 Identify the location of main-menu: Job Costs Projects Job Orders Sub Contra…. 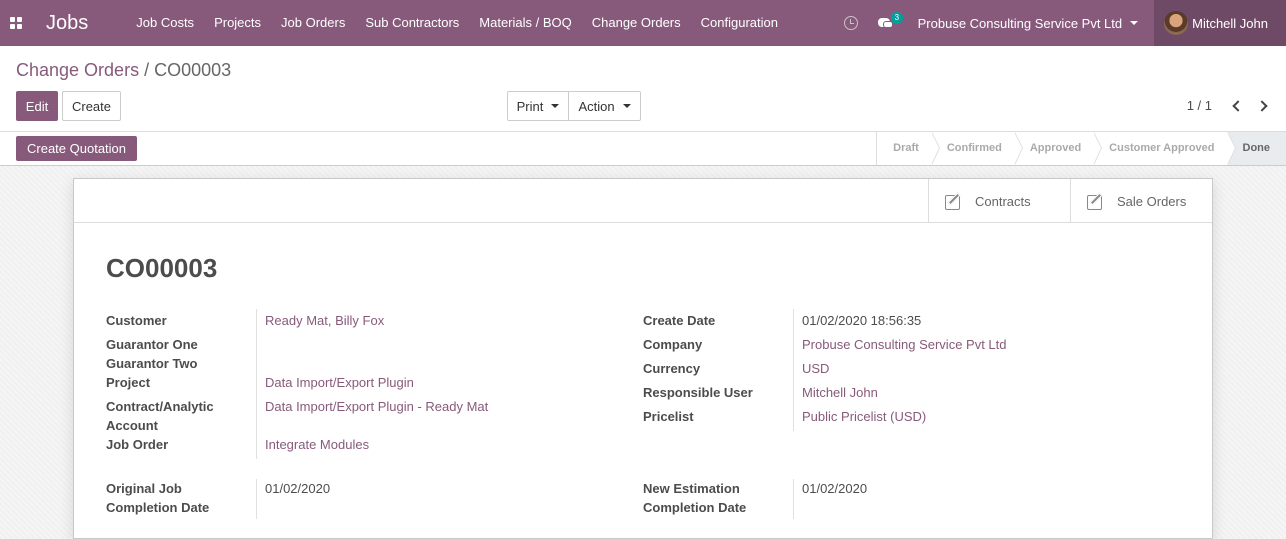
(457, 23).